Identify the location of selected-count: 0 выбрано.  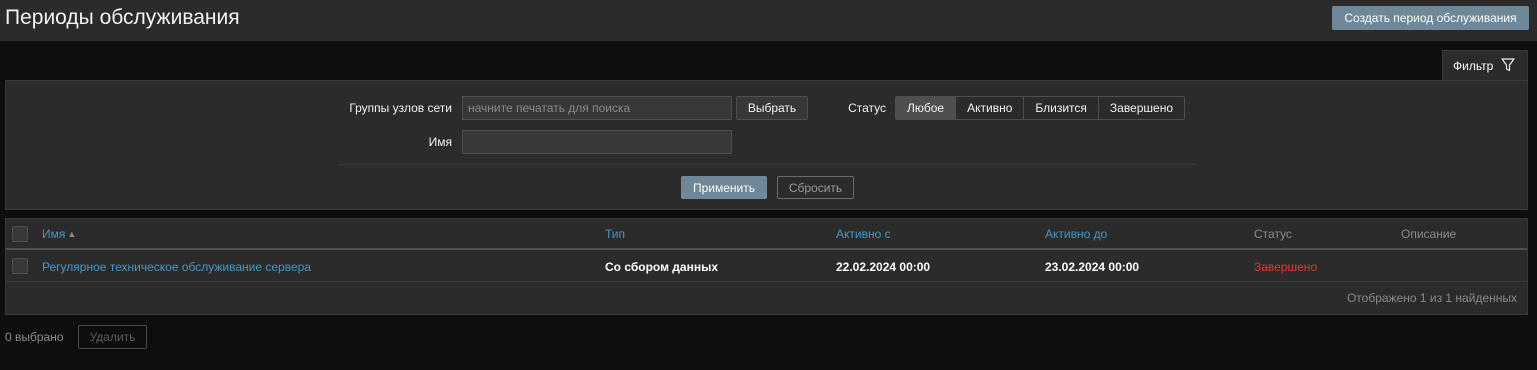
(34, 337).